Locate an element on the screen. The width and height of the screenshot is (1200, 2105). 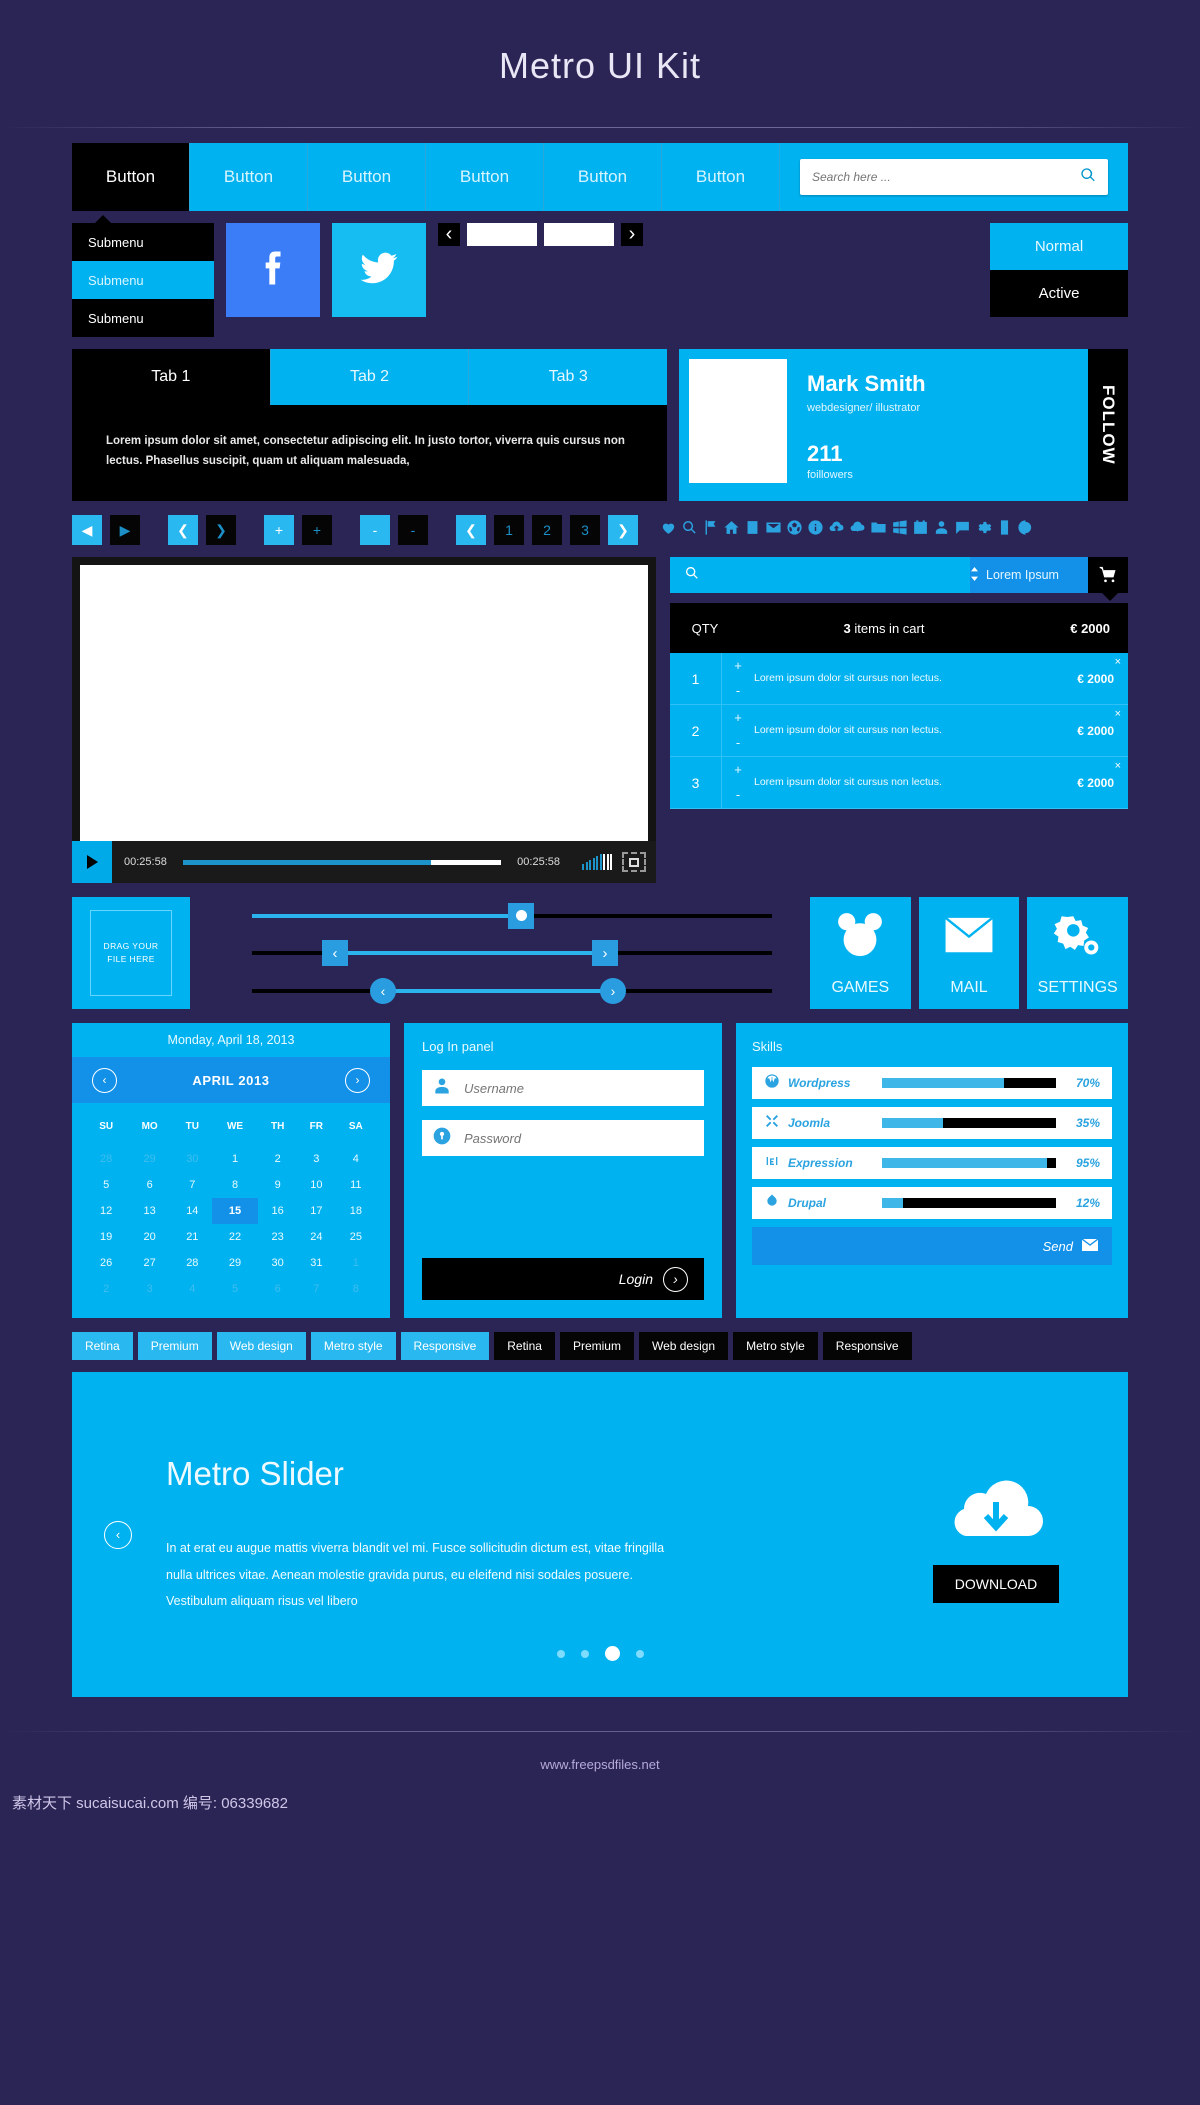
page-2-button: 2 is located at coordinates (547, 530).